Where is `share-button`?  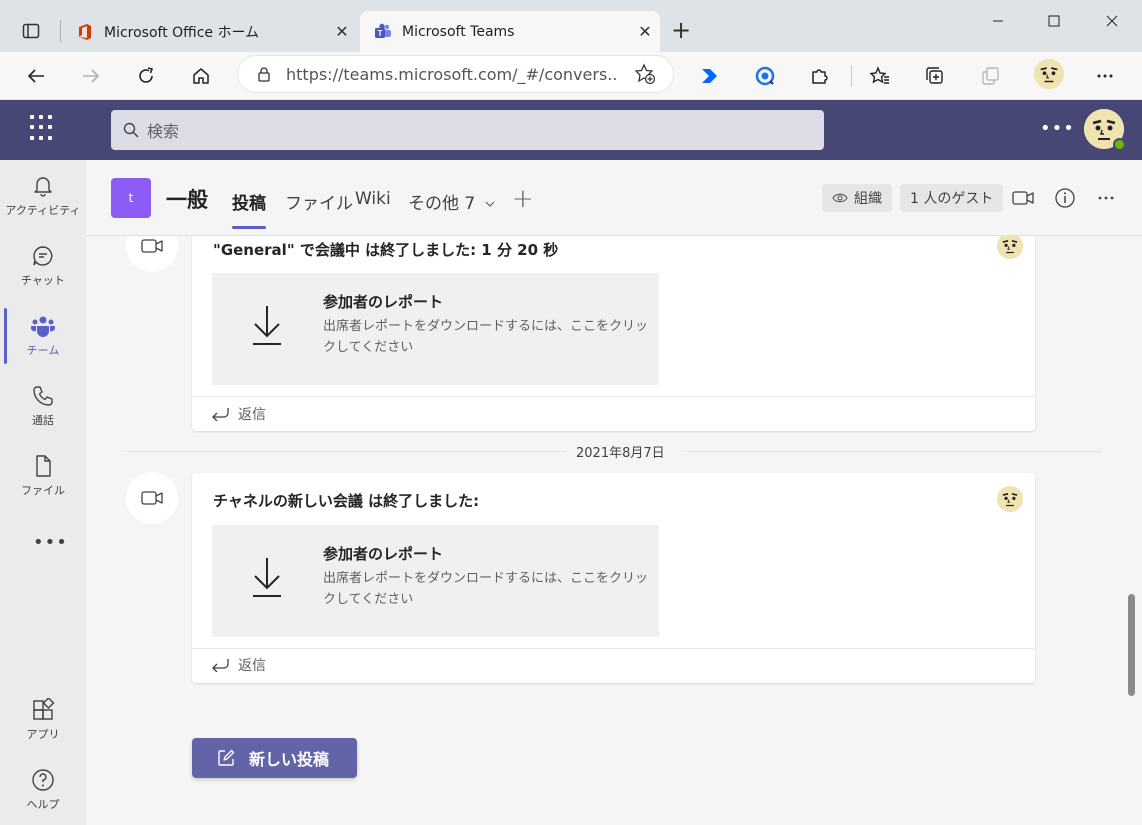 share-button is located at coordinates (990, 76).